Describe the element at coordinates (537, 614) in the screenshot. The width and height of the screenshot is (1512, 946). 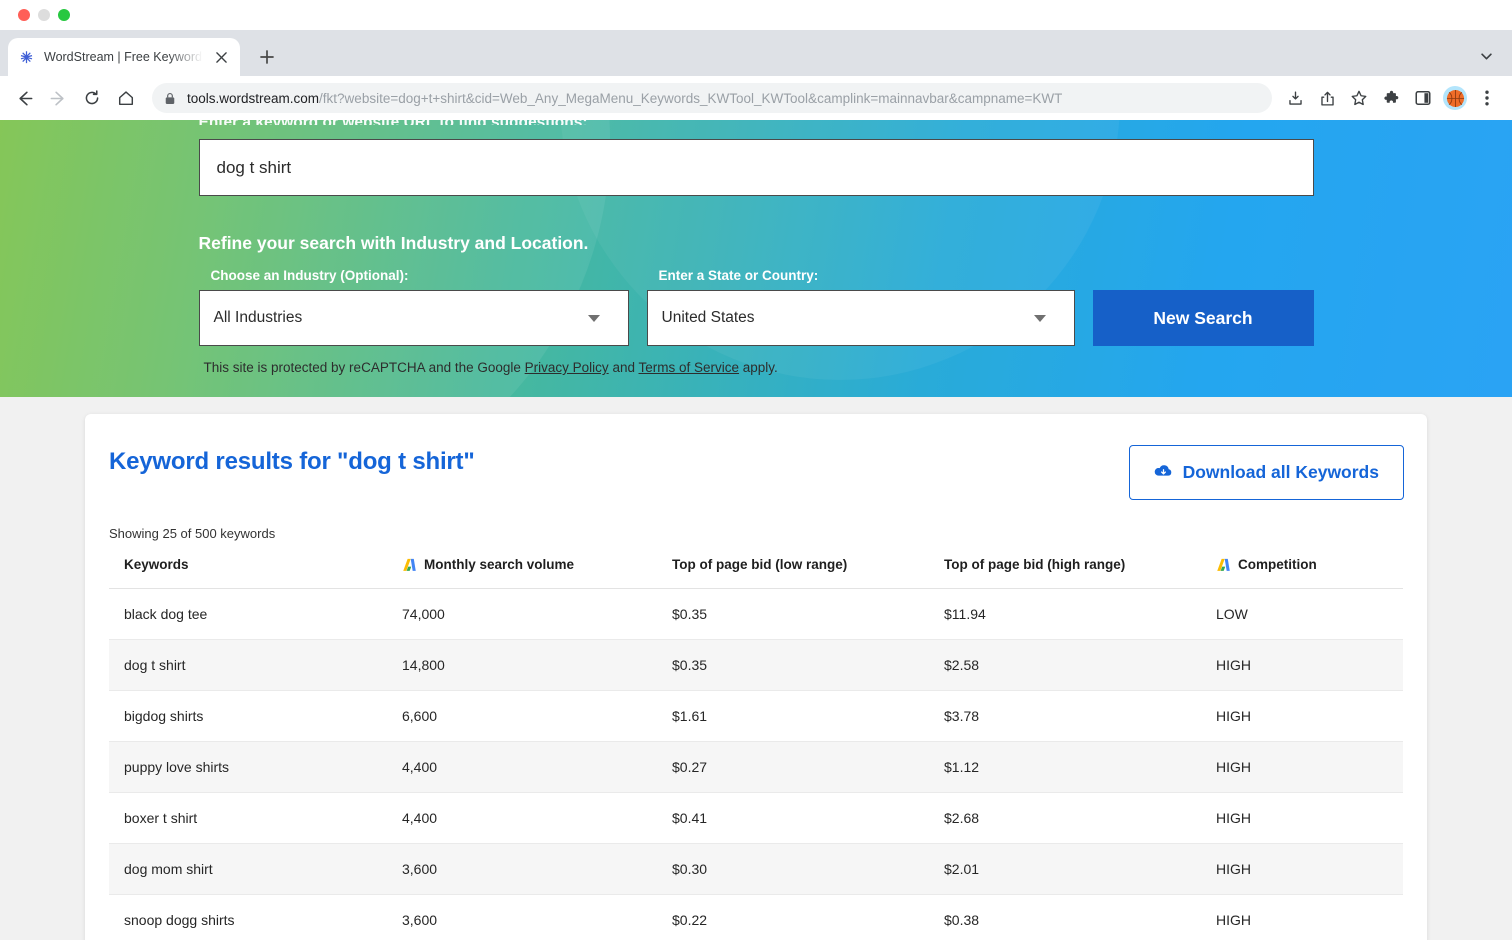
I see `cell-monthly-search-volume: 74,000` at that location.